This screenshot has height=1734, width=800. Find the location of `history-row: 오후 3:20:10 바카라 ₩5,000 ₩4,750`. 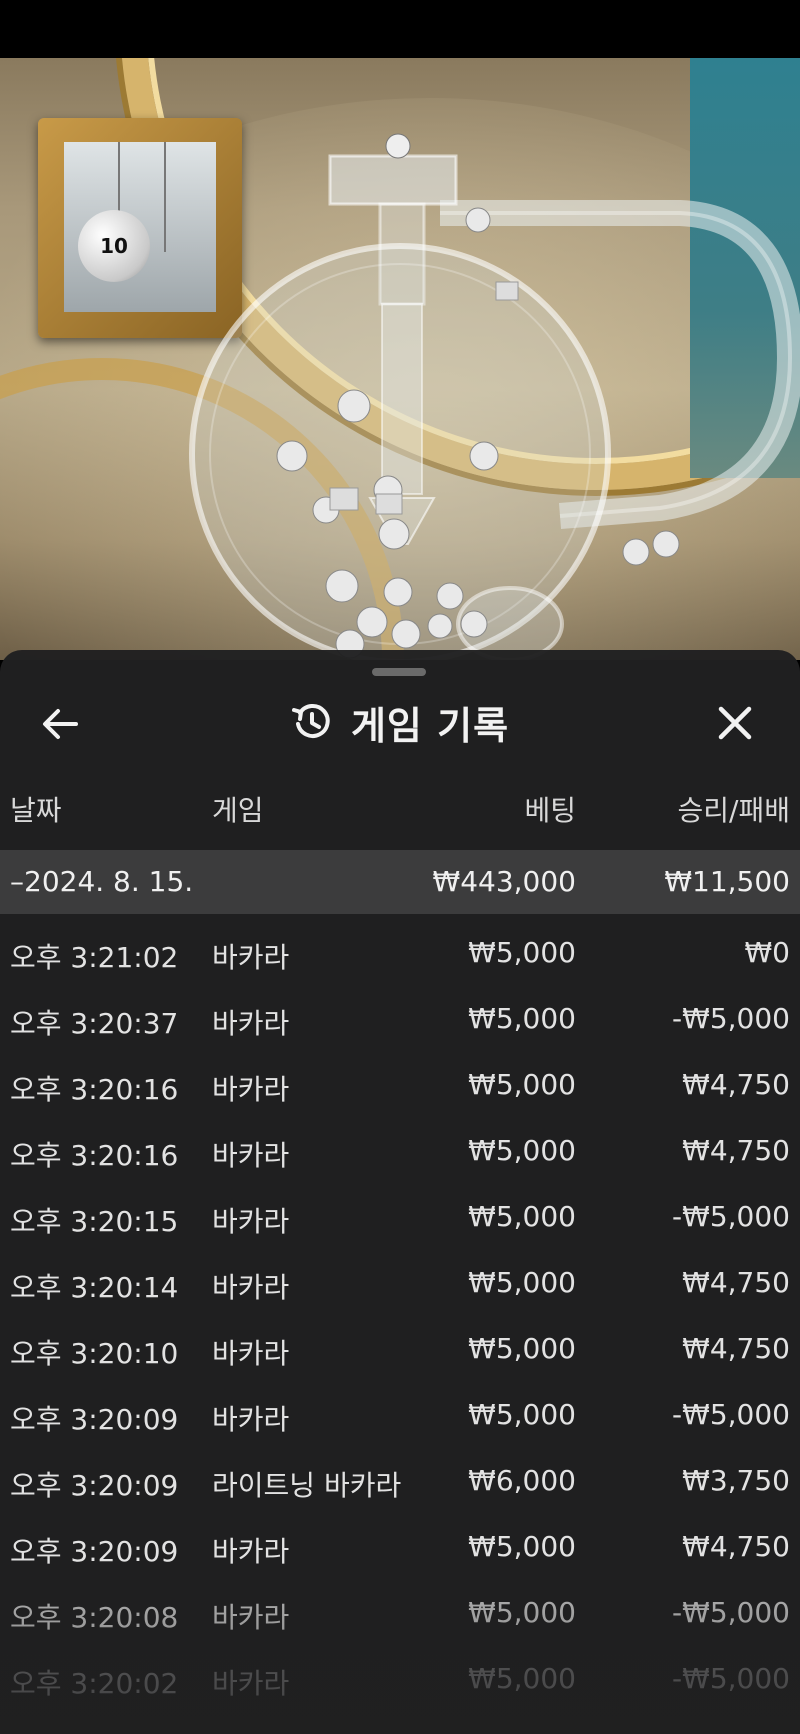

history-row: 오후 3:20:10 바카라 ₩5,000 ₩4,750 is located at coordinates (400, 1349).